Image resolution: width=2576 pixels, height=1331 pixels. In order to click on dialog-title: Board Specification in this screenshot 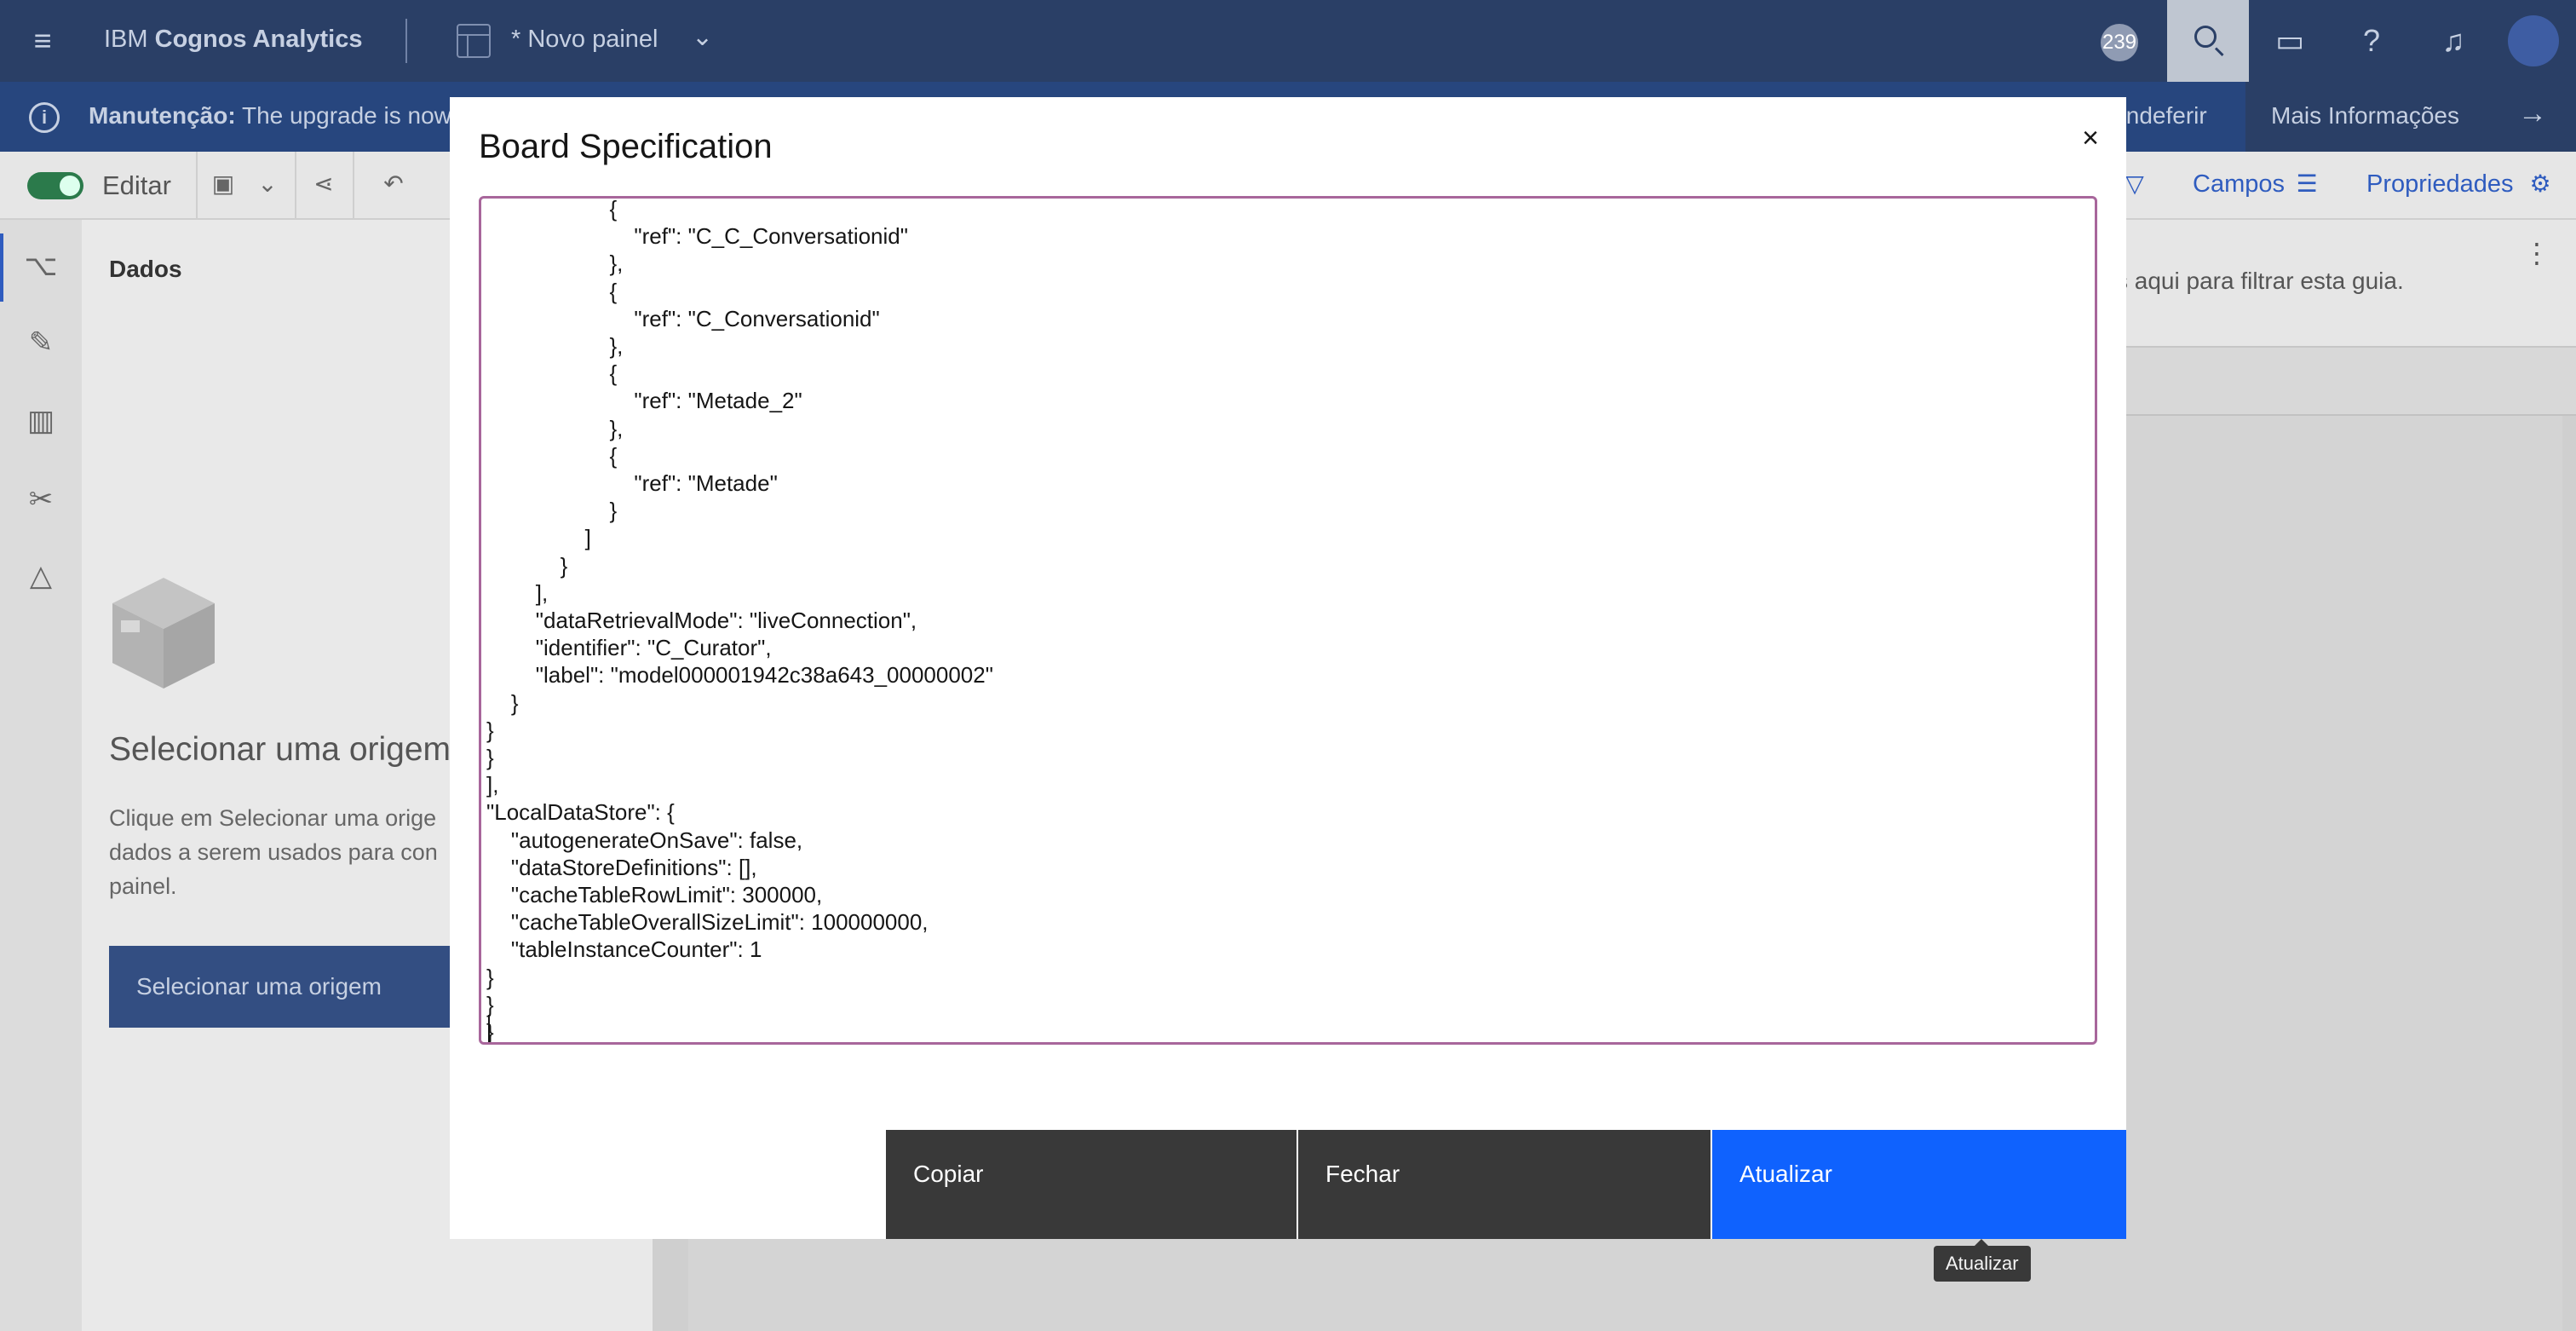, I will do `click(626, 146)`.